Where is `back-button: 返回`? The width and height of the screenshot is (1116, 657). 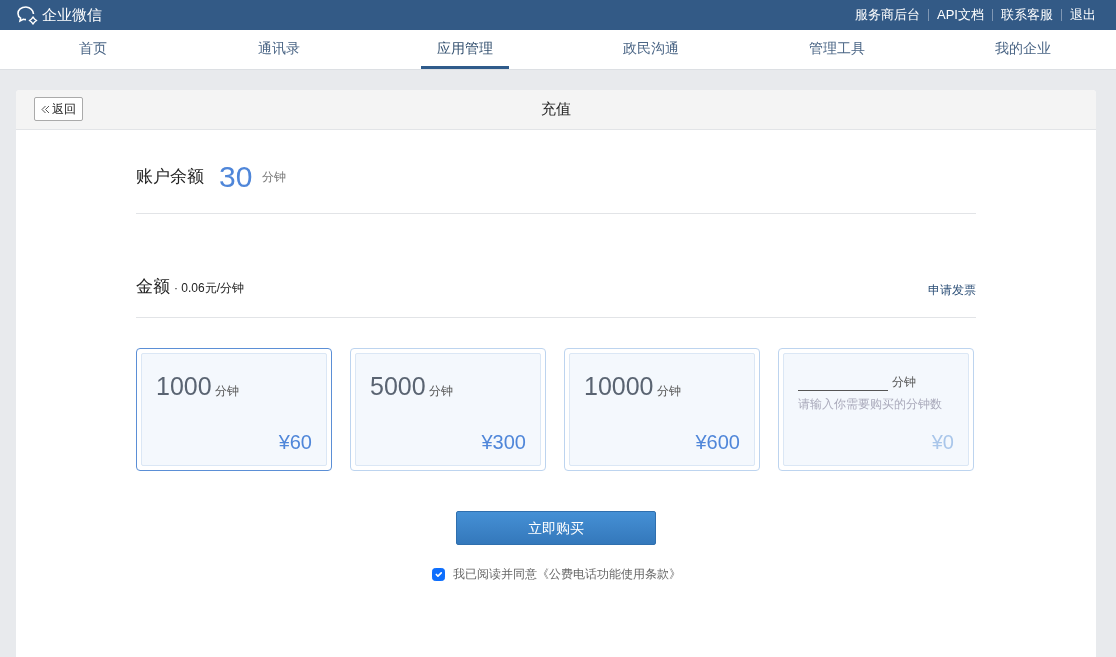
back-button: 返回 is located at coordinates (58, 109).